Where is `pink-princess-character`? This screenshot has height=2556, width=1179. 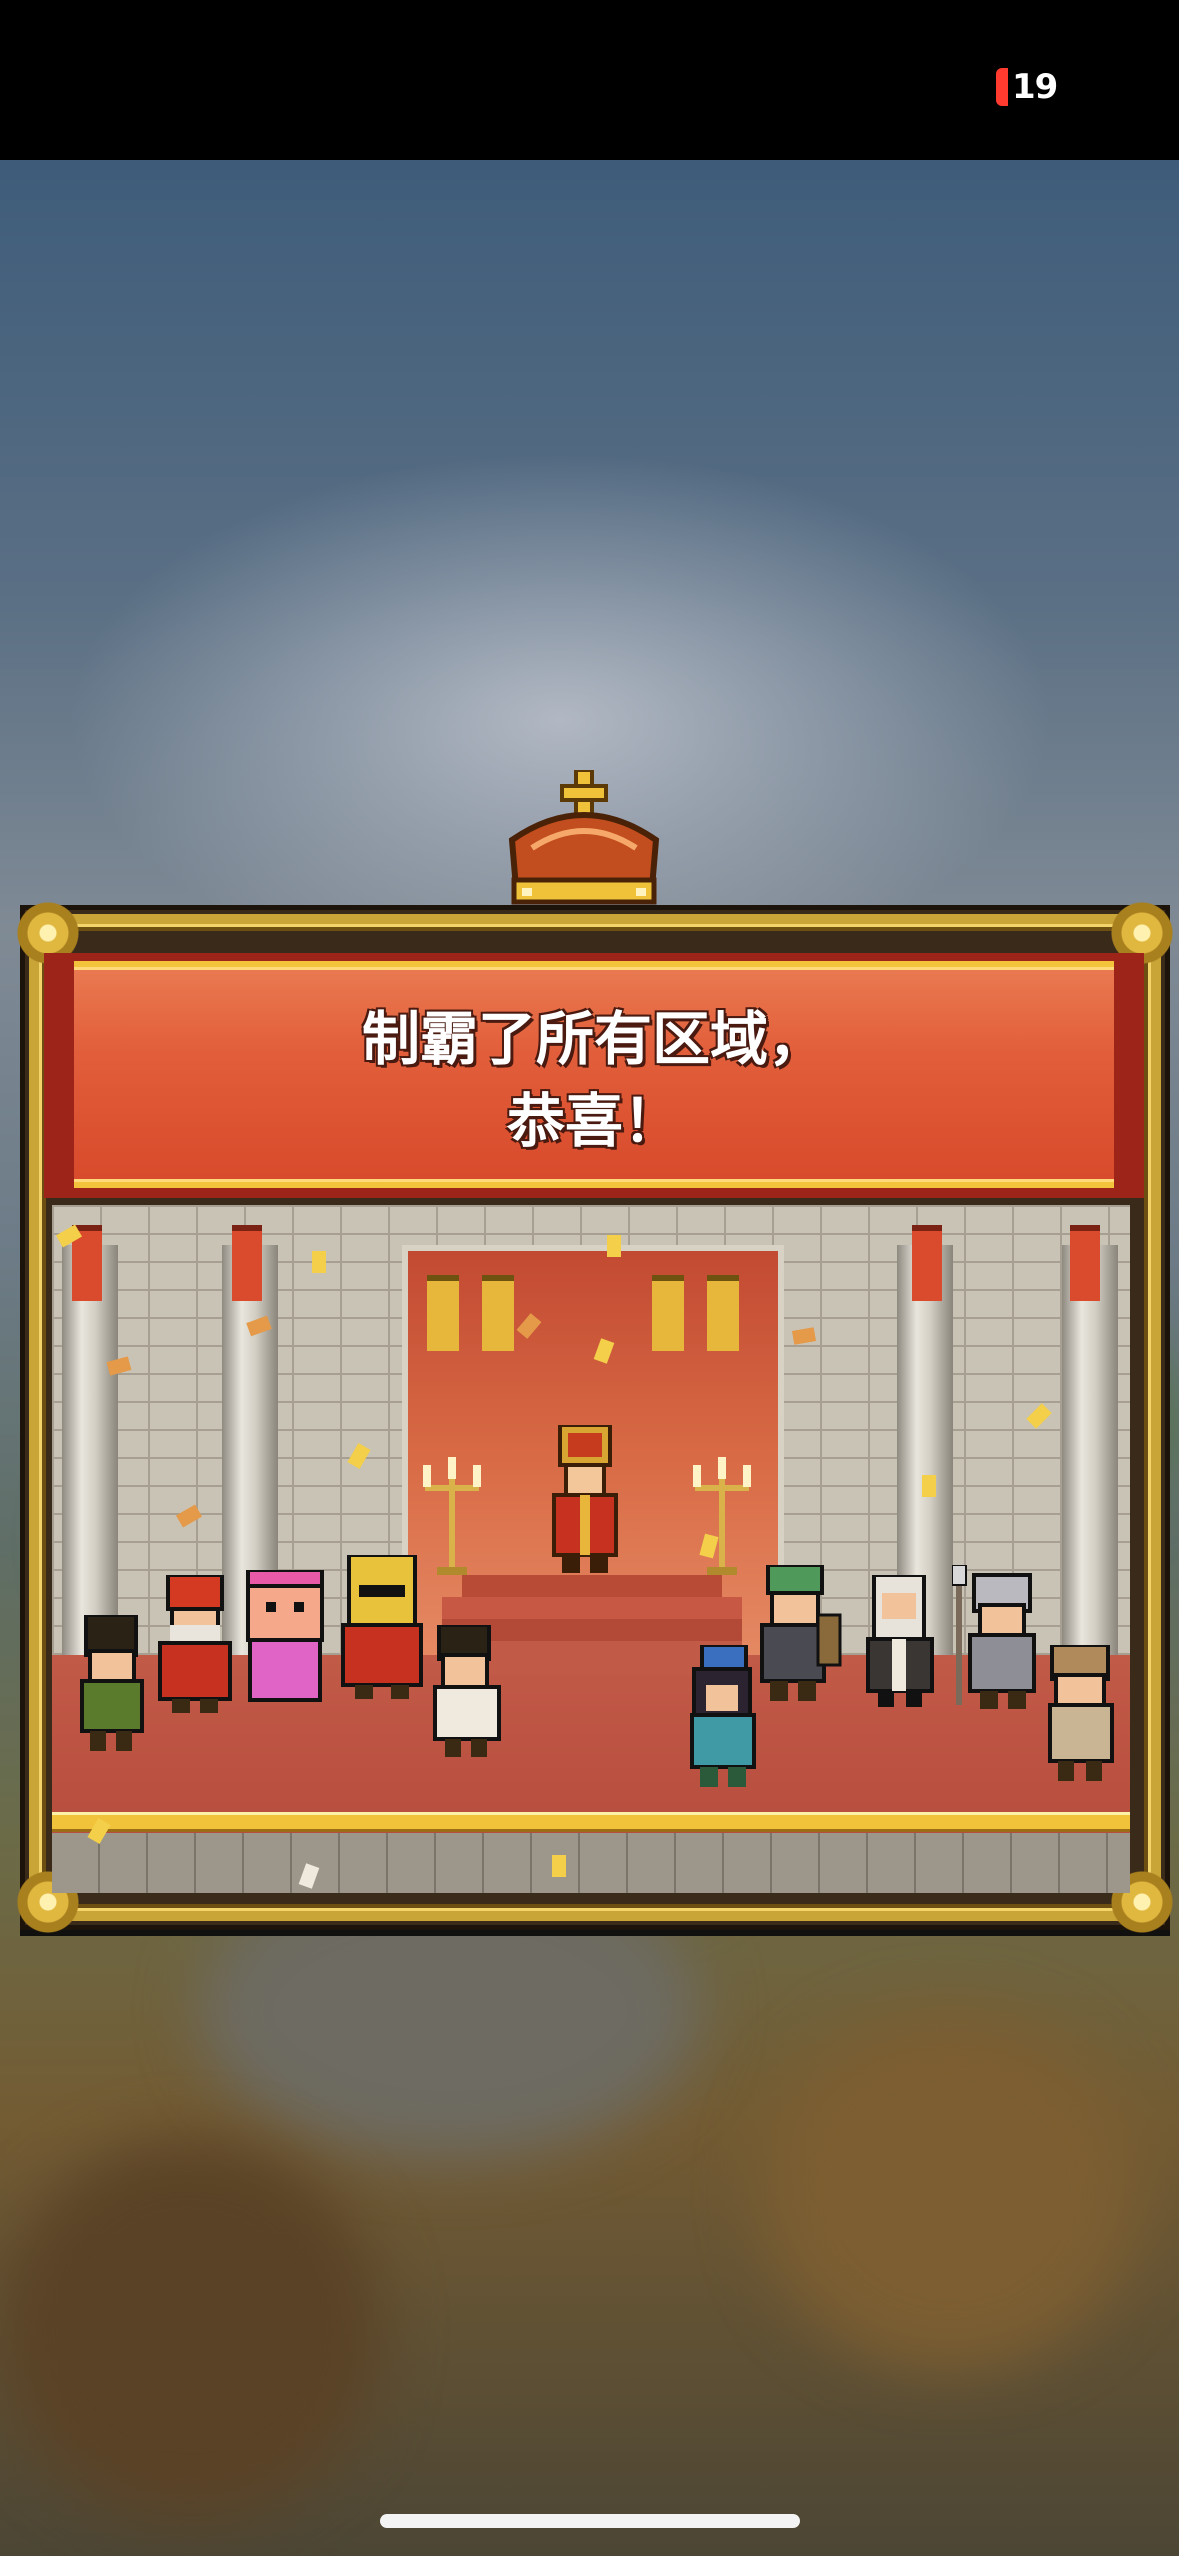 pink-princess-character is located at coordinates (285, 1636).